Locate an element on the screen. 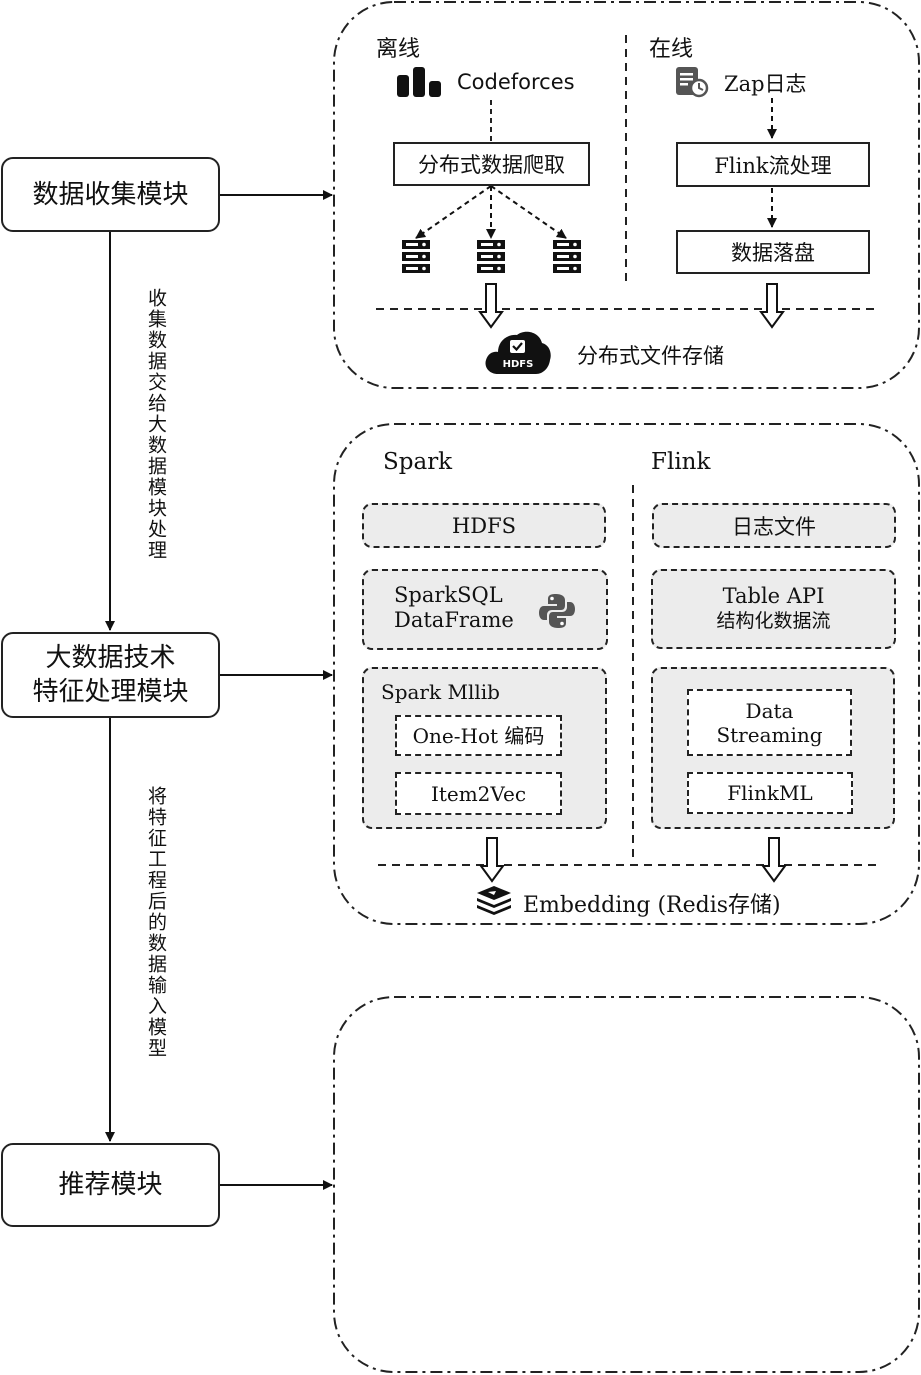 The height and width of the screenshot is (1375, 921). flinkml-label: FlinkML is located at coordinates (770, 793).